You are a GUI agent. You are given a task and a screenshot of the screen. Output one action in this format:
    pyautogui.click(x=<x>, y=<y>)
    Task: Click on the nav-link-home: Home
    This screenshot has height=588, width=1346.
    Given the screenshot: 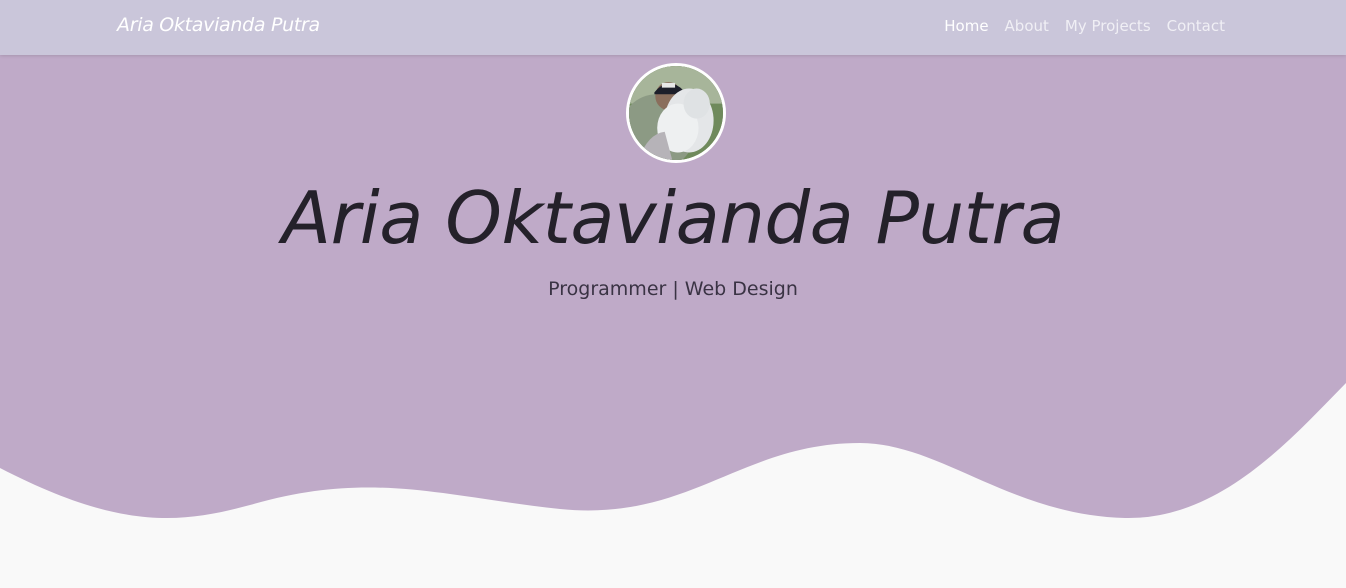 What is the action you would take?
    pyautogui.click(x=966, y=26)
    